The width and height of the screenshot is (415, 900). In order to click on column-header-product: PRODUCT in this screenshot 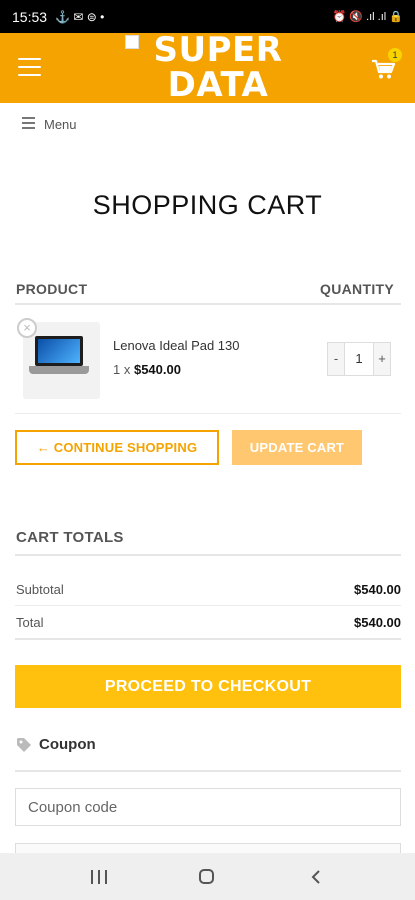, I will do `click(52, 289)`.